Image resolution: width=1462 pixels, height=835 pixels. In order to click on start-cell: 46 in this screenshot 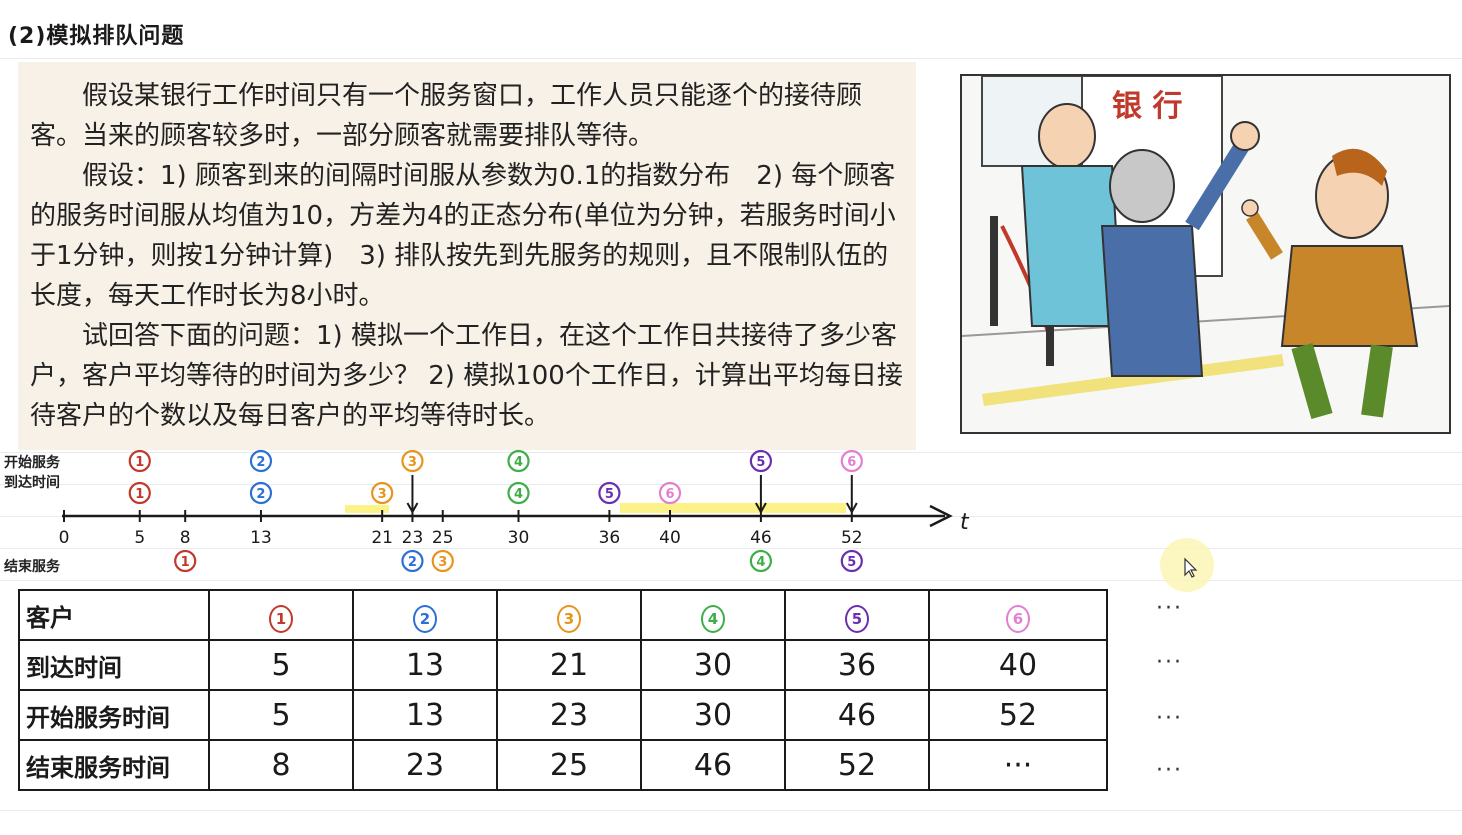, I will do `click(857, 715)`.